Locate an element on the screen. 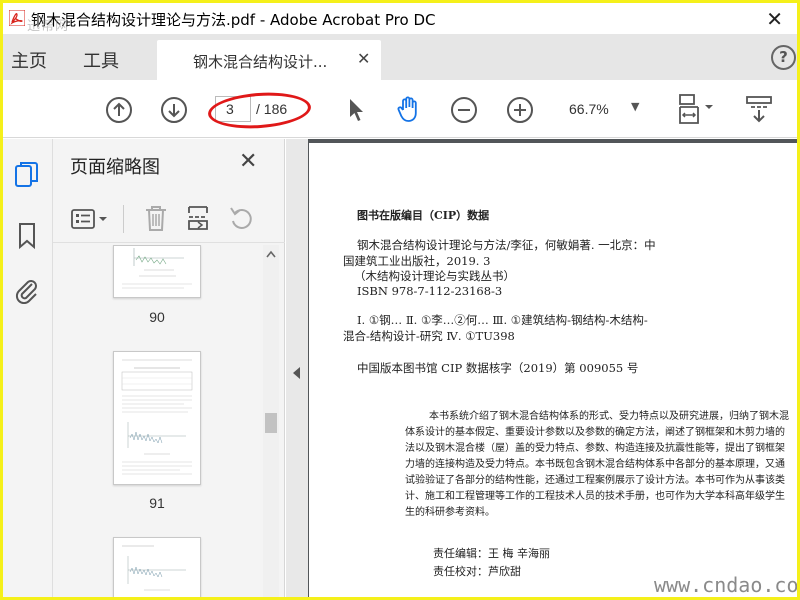  cip-line: （木结构设计理论与实践丛书） is located at coordinates (434, 276).